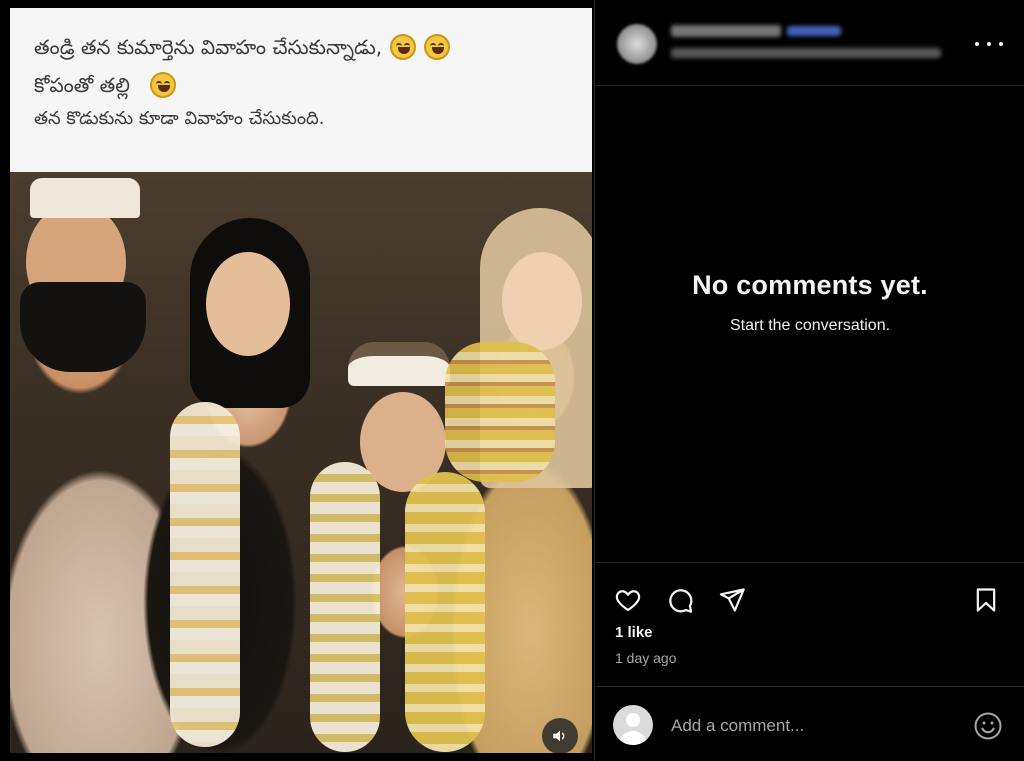  Describe the element at coordinates (646, 658) in the screenshot. I see `post-timestamp: 1 day ago` at that location.